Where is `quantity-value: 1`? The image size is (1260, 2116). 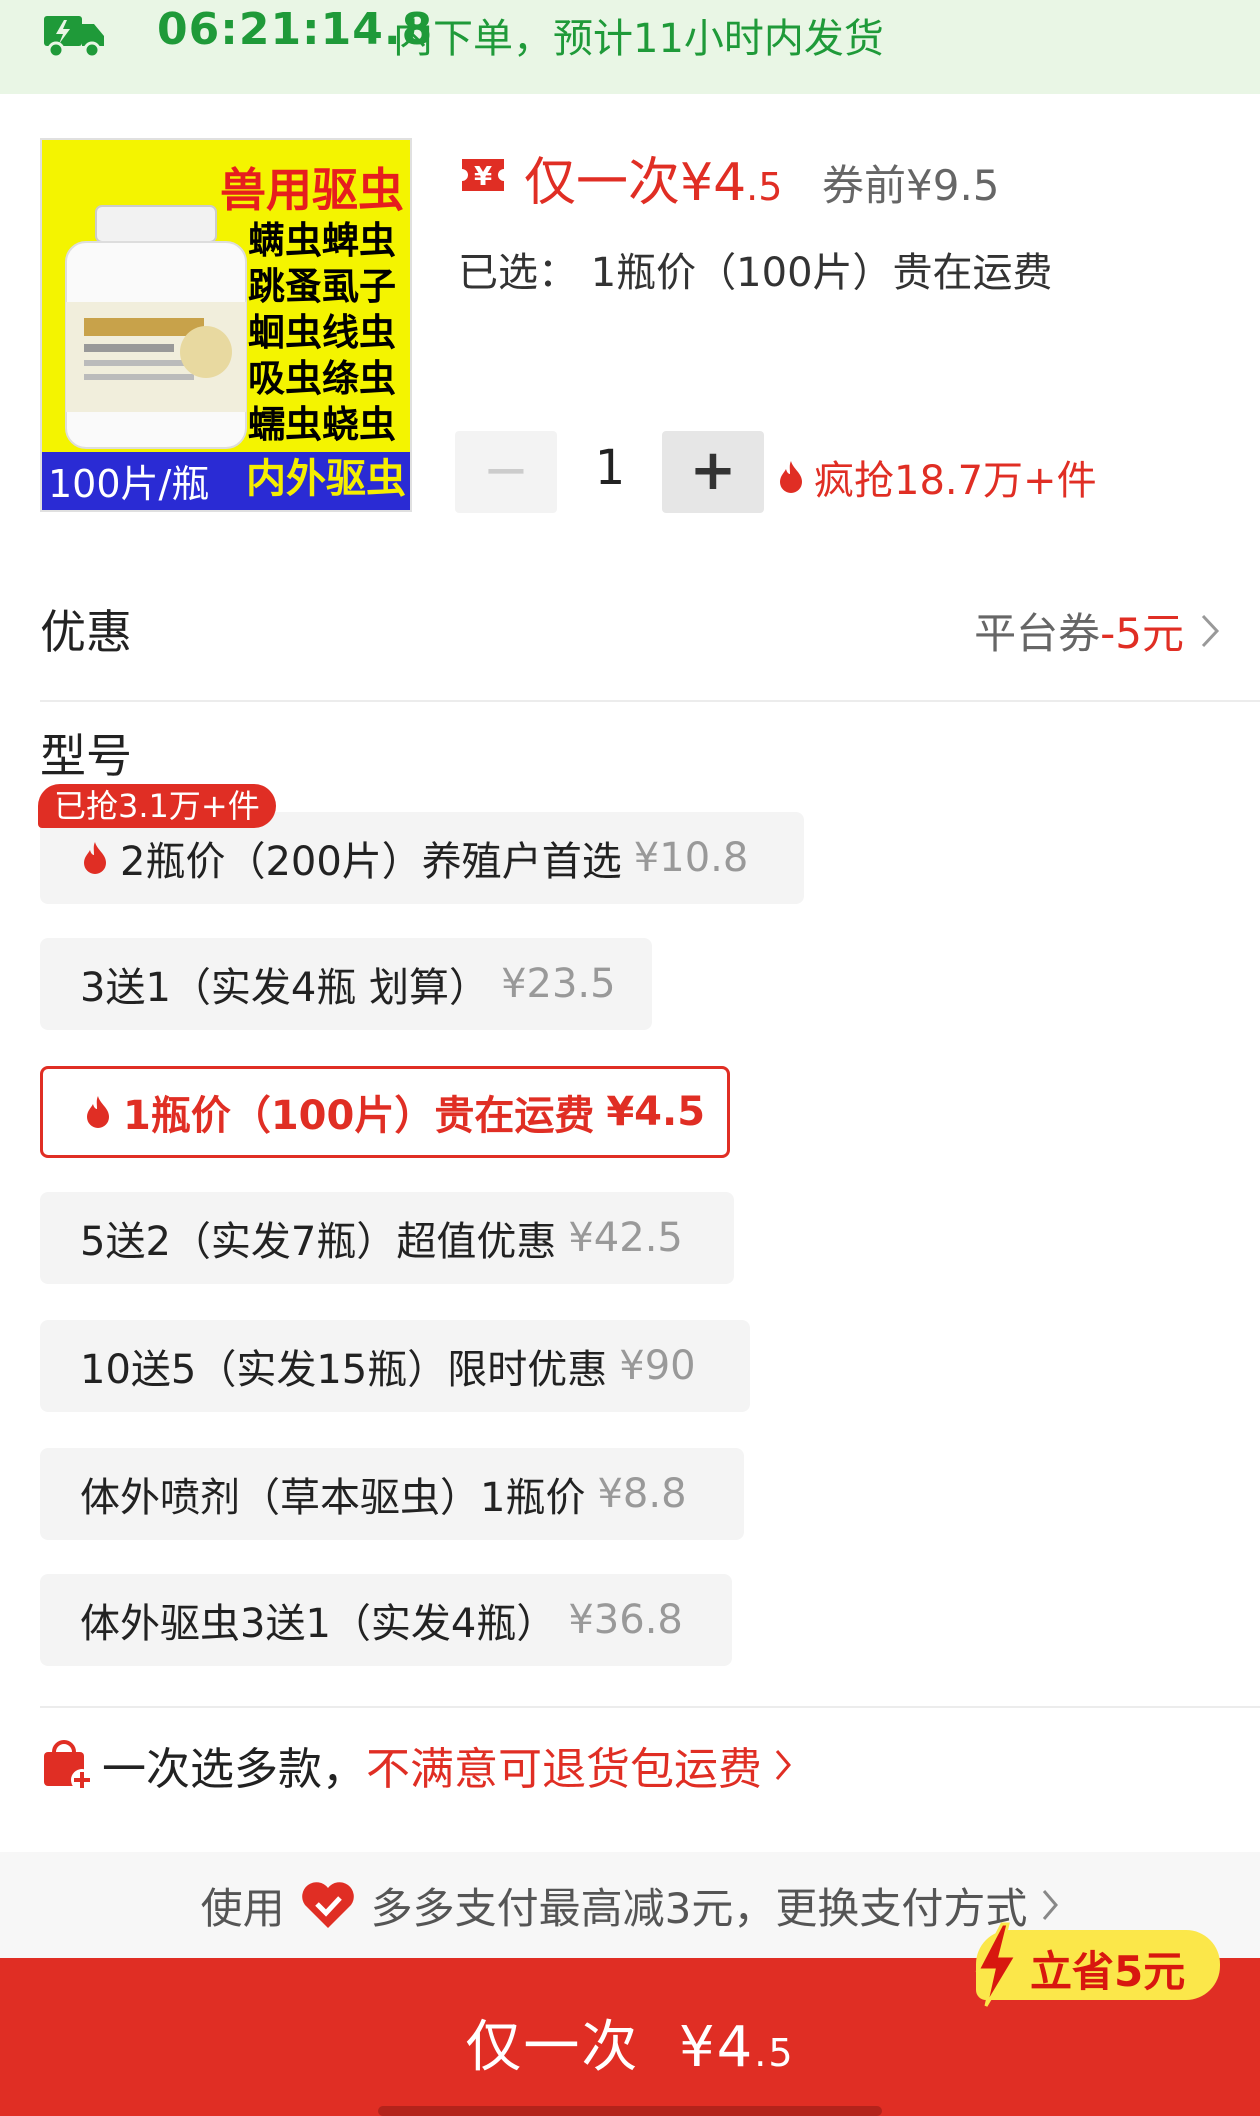
quantity-value: 1 is located at coordinates (610, 468).